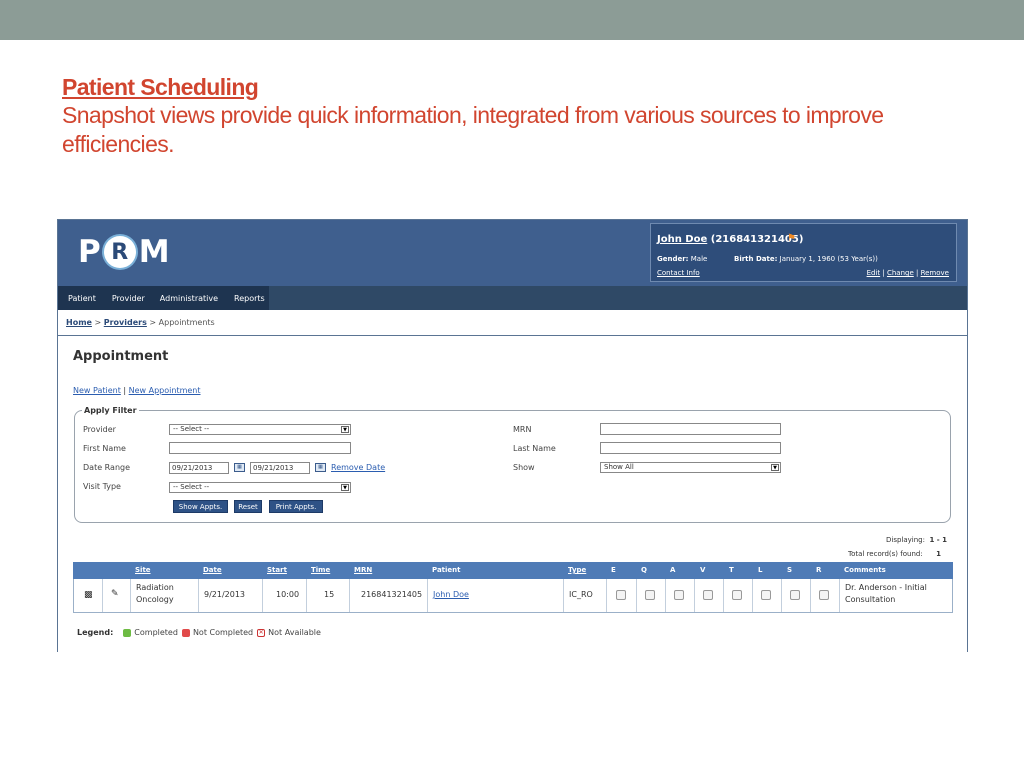 The image size is (1024, 768). Describe the element at coordinates (690, 429) in the screenshot. I see `mrn-input` at that location.